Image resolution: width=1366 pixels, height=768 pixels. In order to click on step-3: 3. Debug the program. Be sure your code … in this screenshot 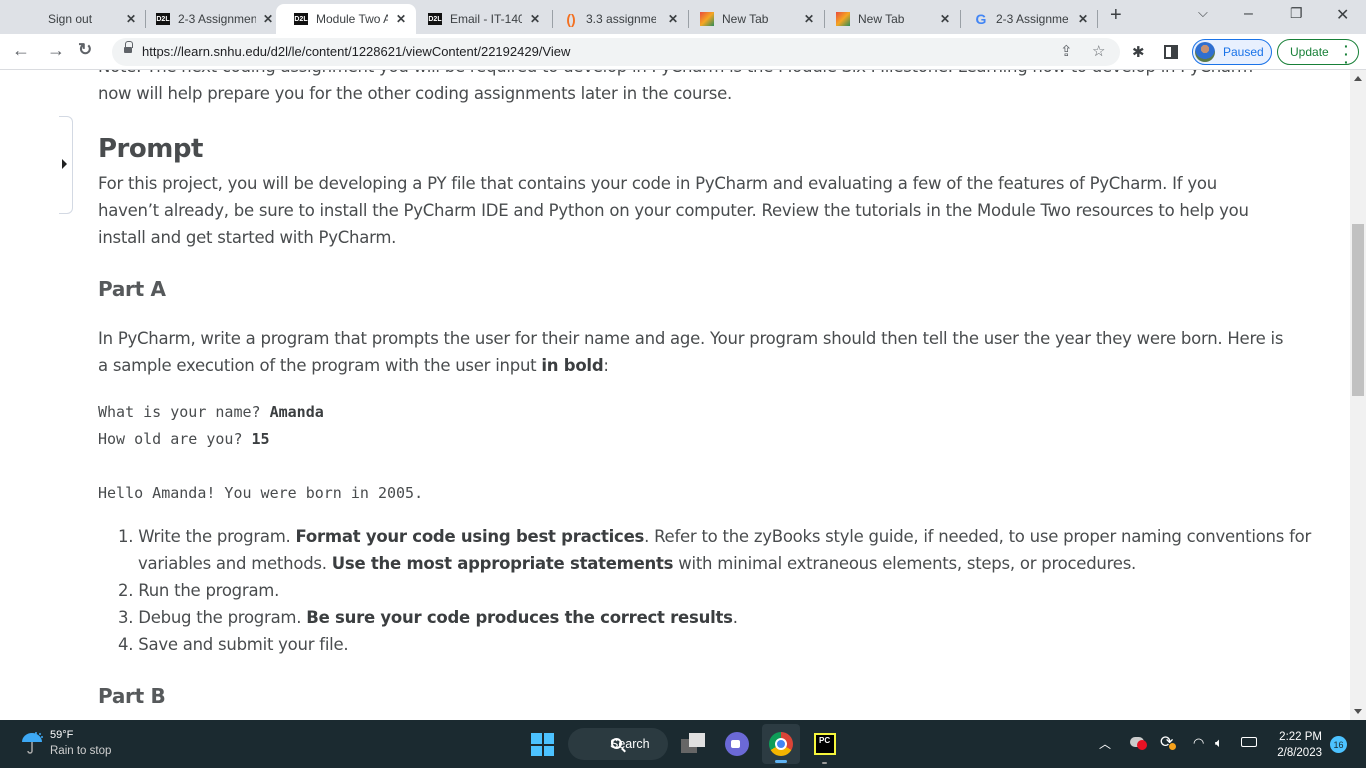, I will do `click(428, 617)`.